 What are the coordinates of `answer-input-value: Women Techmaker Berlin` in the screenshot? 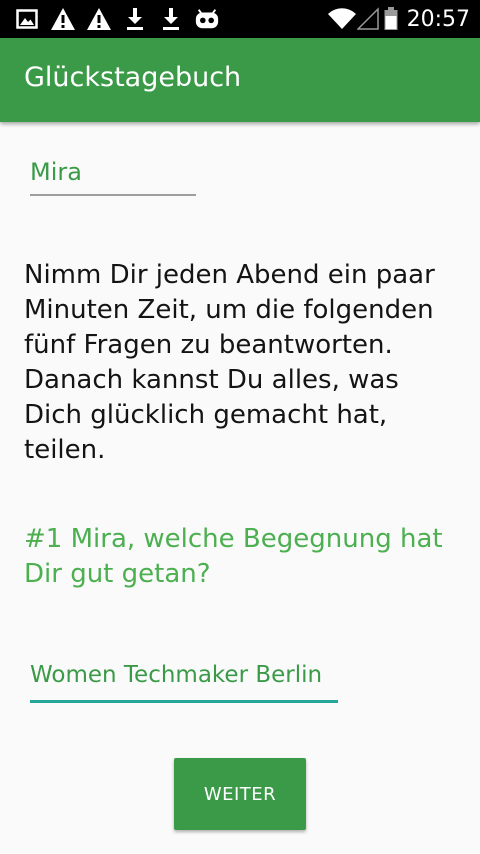 It's located at (176, 675).